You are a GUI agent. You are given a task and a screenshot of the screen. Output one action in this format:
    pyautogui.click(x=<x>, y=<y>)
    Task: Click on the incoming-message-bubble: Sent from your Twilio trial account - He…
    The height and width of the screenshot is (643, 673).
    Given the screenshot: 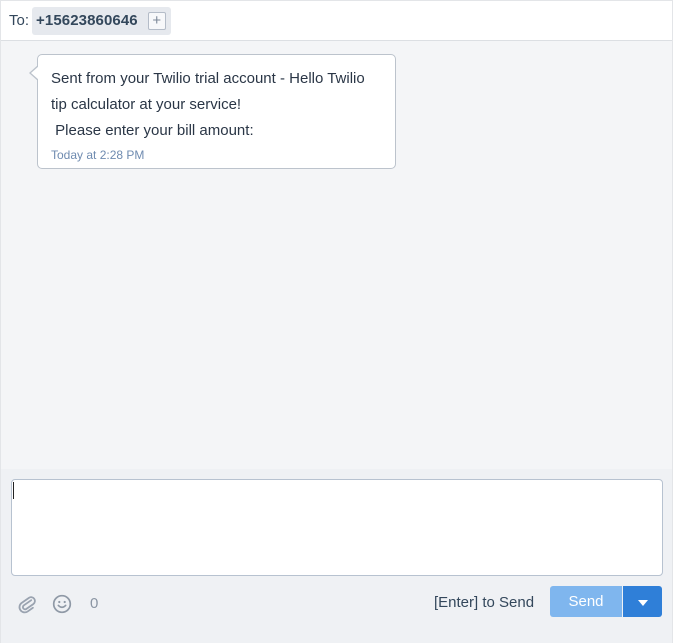 What is the action you would take?
    pyautogui.click(x=212, y=111)
    